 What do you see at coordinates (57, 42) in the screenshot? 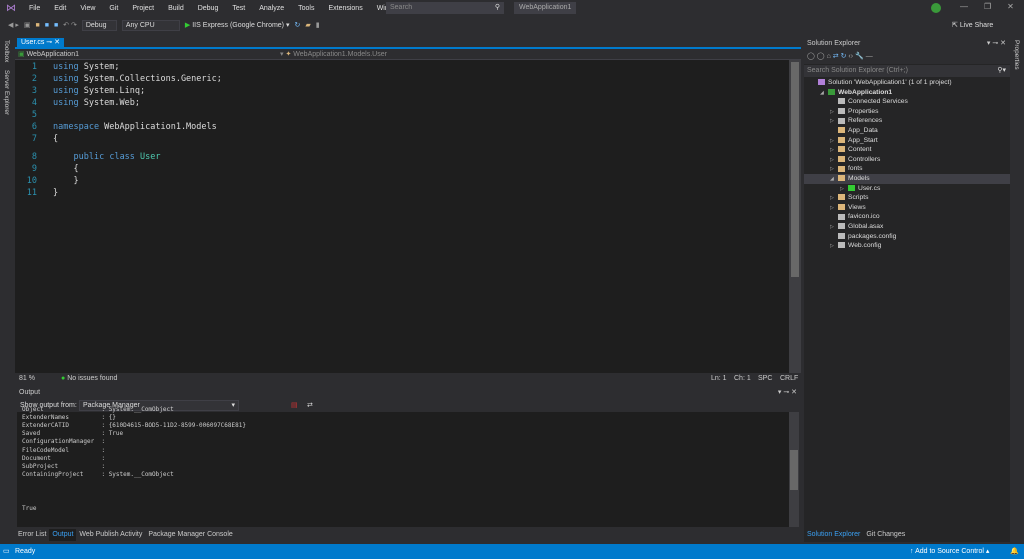
I see `close-tab-icon: ✕` at bounding box center [57, 42].